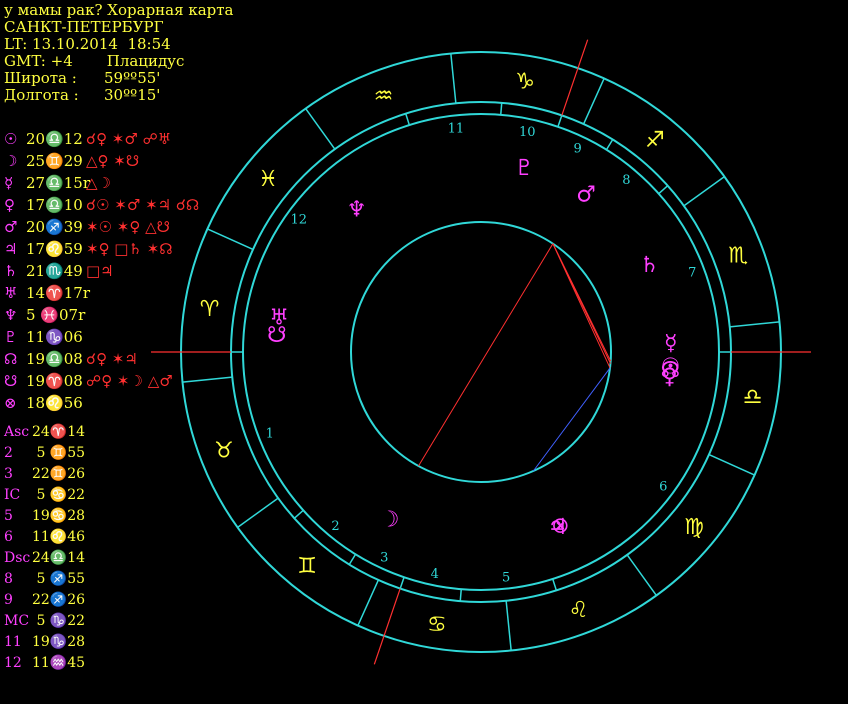  Describe the element at coordinates (525, 82) in the screenshot. I see `zodiac-sign-glyph: ♑` at that location.